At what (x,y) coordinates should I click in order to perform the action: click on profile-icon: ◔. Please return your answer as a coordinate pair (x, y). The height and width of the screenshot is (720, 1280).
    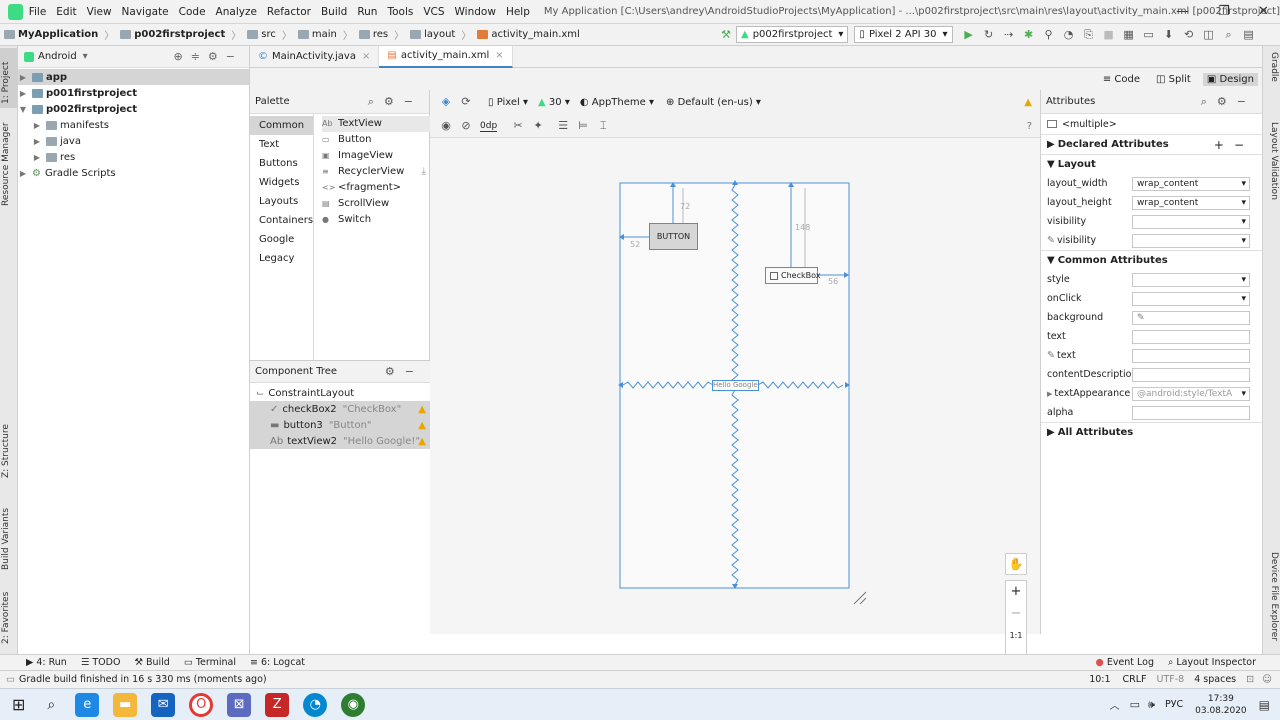
    Looking at the image, I should click on (1069, 35).